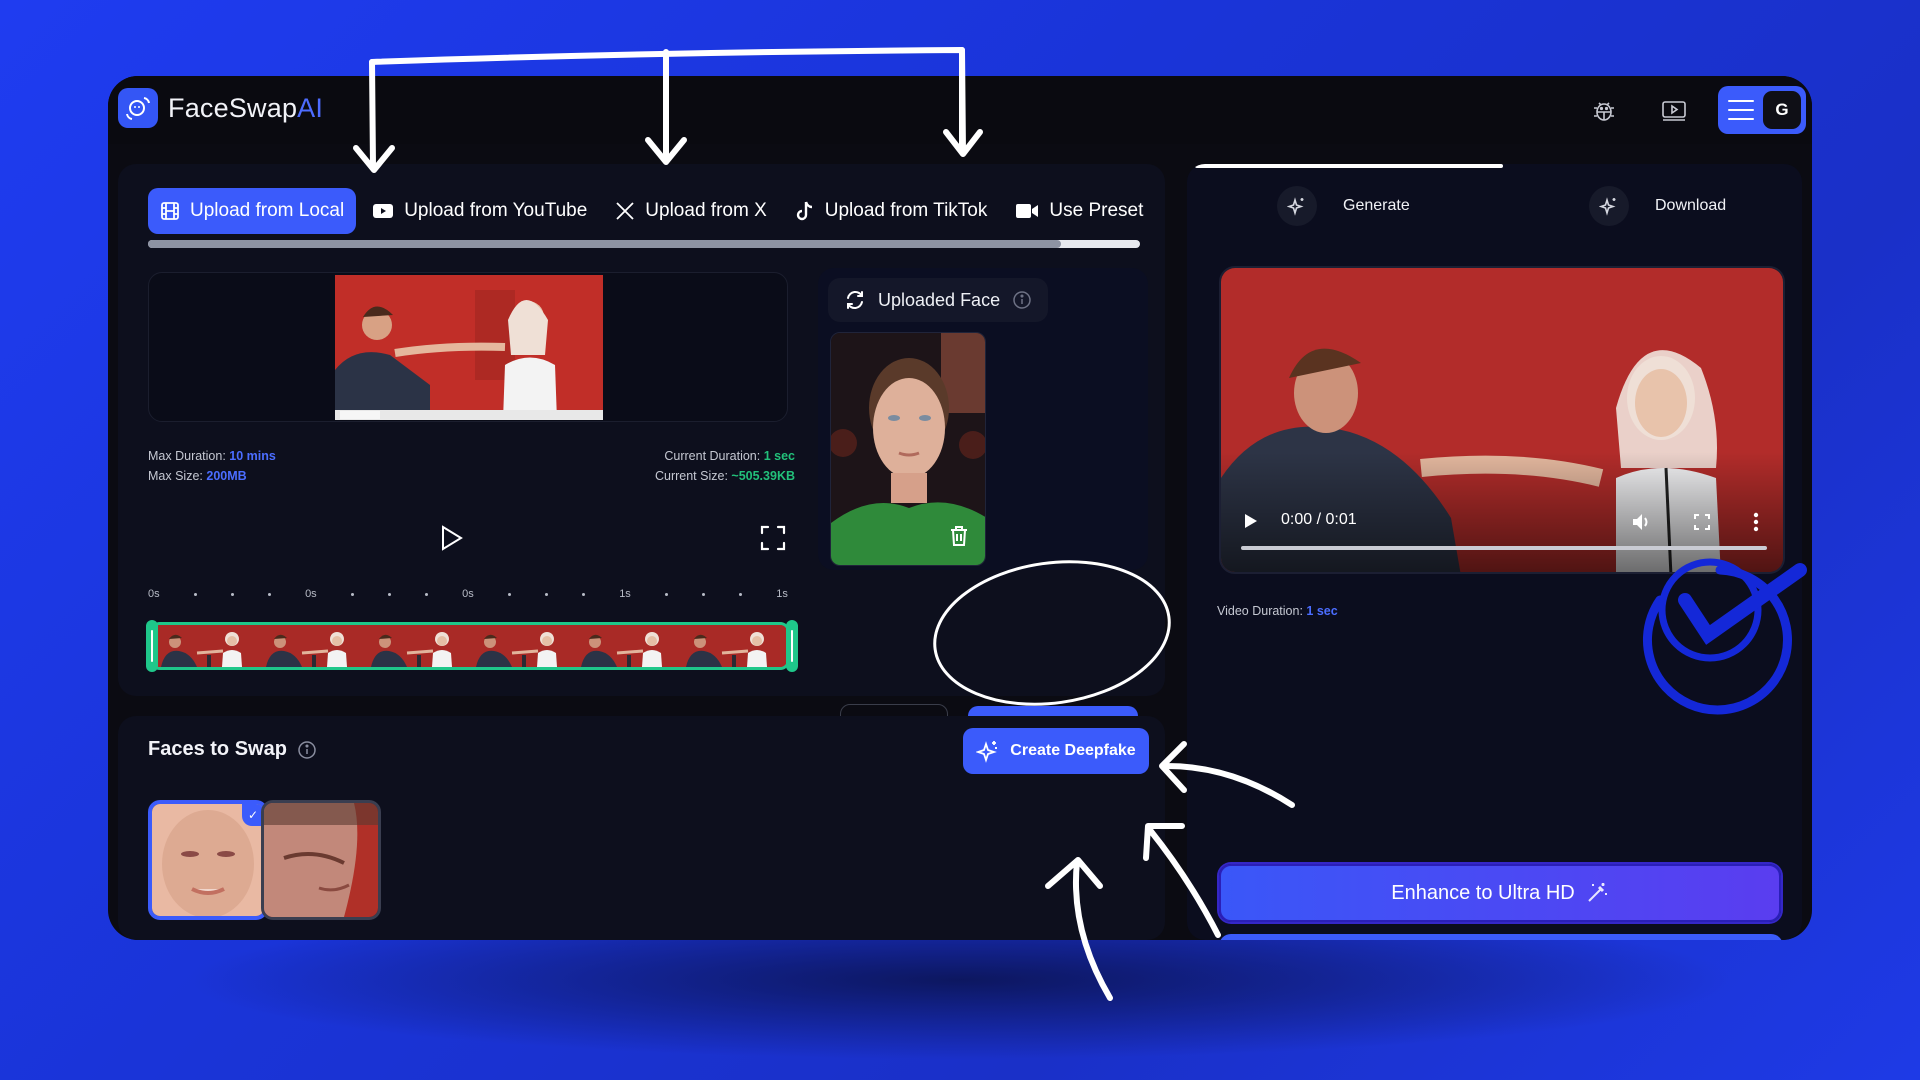 The image size is (1920, 1080). What do you see at coordinates (938, 300) in the screenshot?
I see `uploaded-face-header: Uploaded Face` at bounding box center [938, 300].